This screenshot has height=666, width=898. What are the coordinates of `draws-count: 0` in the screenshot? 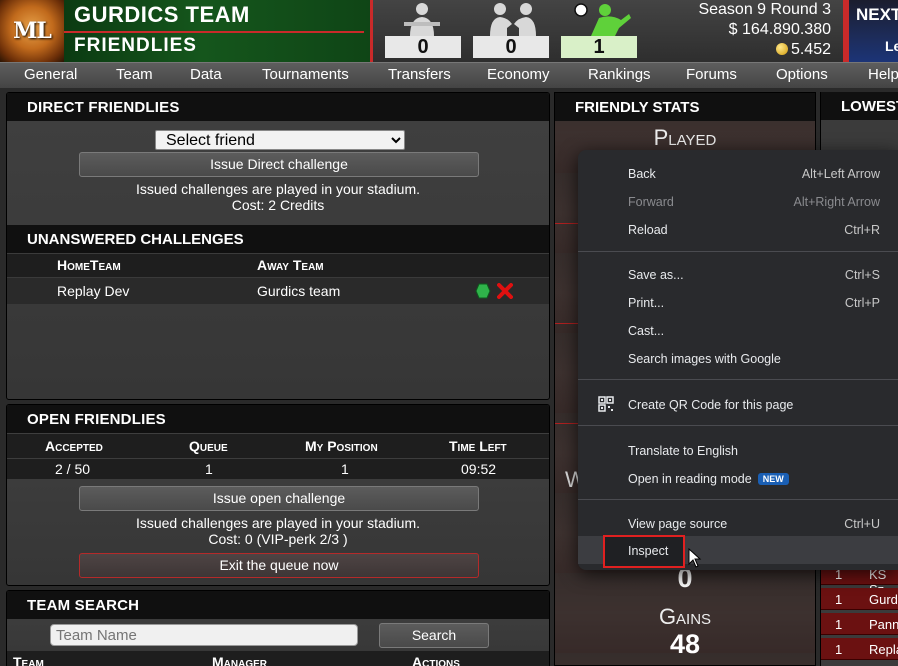 It's located at (511, 47).